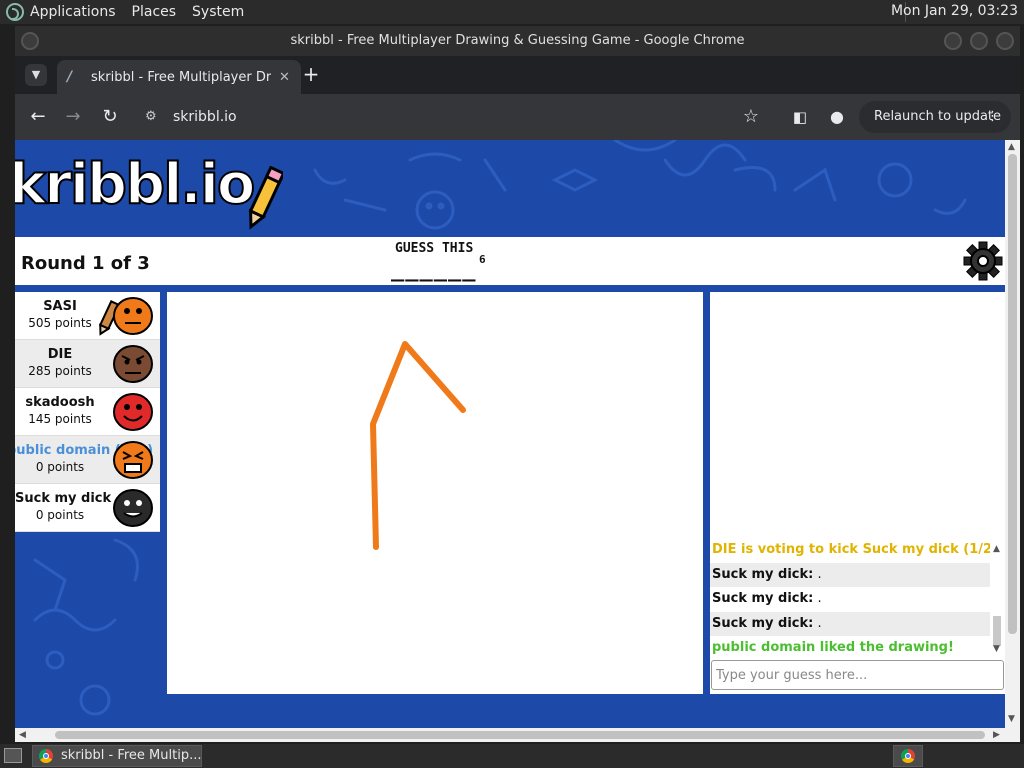 This screenshot has width=1024, height=768. What do you see at coordinates (13, 755) in the screenshot?
I see `show-desktop-icon` at bounding box center [13, 755].